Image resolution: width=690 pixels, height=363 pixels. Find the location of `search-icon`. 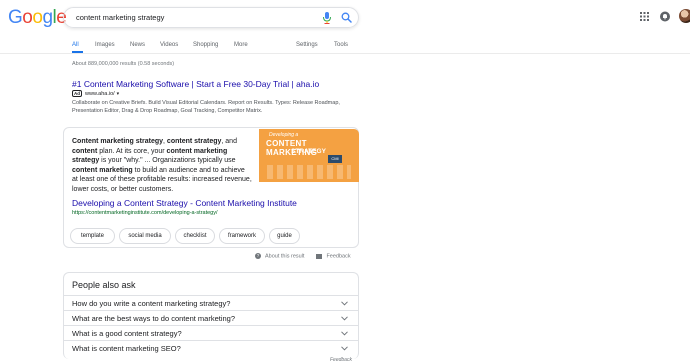

search-icon is located at coordinates (346, 17).